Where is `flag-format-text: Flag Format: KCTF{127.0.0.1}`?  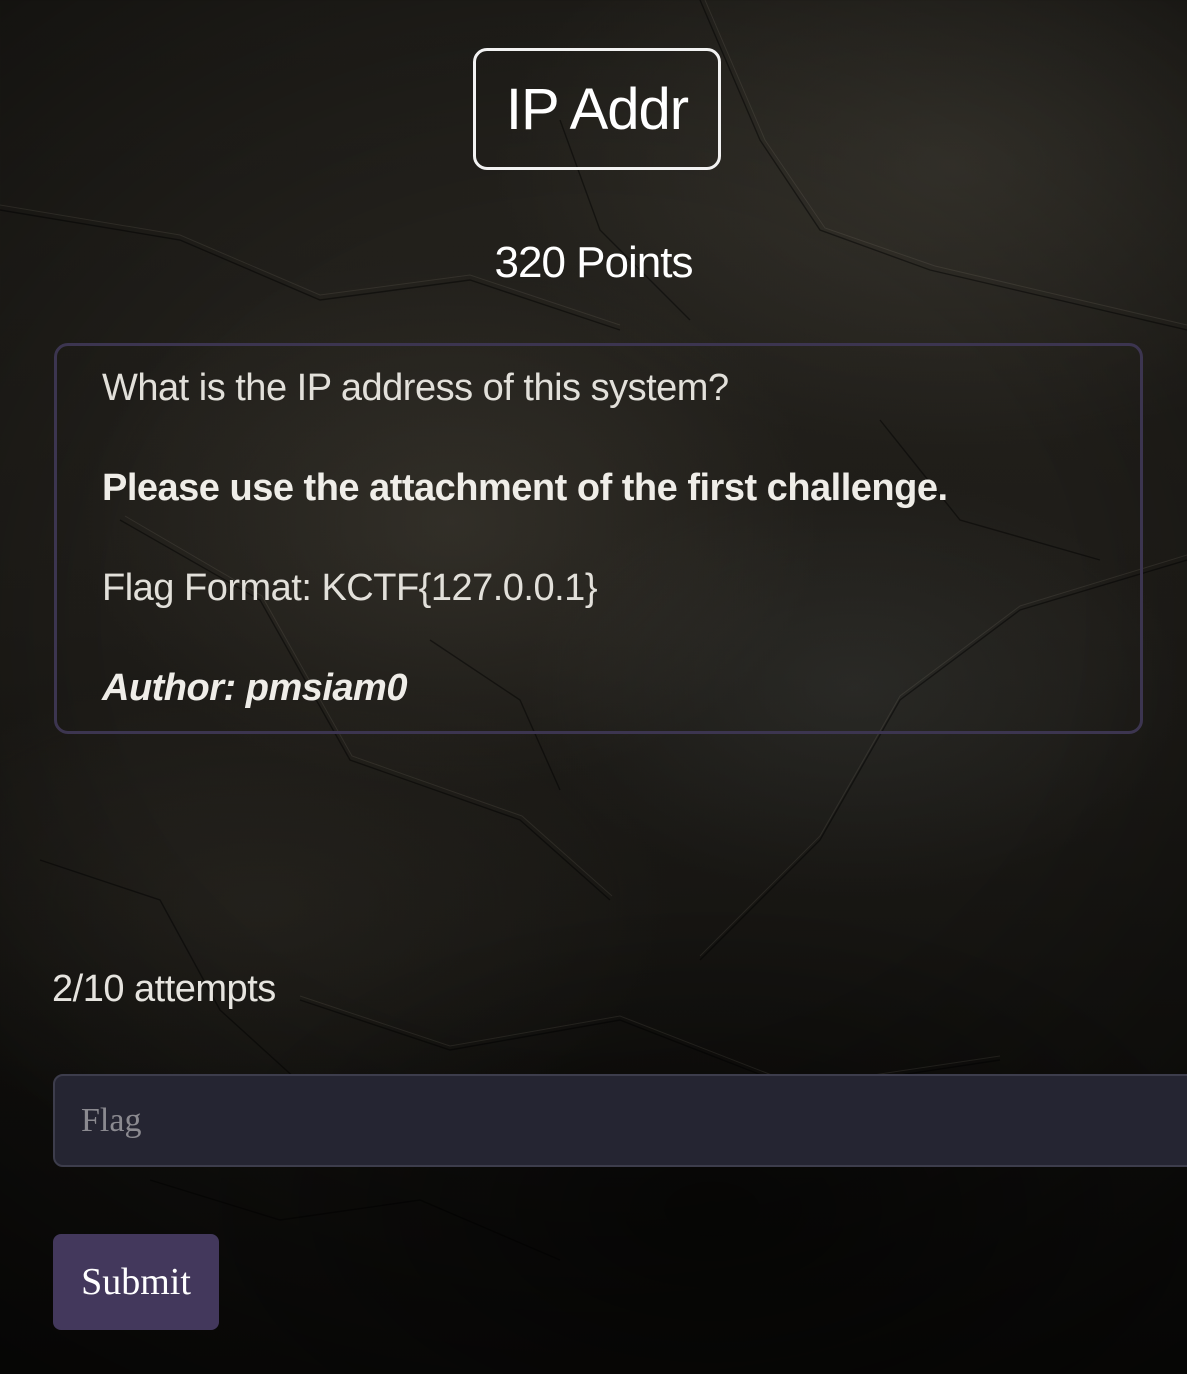 flag-format-text: Flag Format: KCTF{127.0.0.1} is located at coordinates (350, 588).